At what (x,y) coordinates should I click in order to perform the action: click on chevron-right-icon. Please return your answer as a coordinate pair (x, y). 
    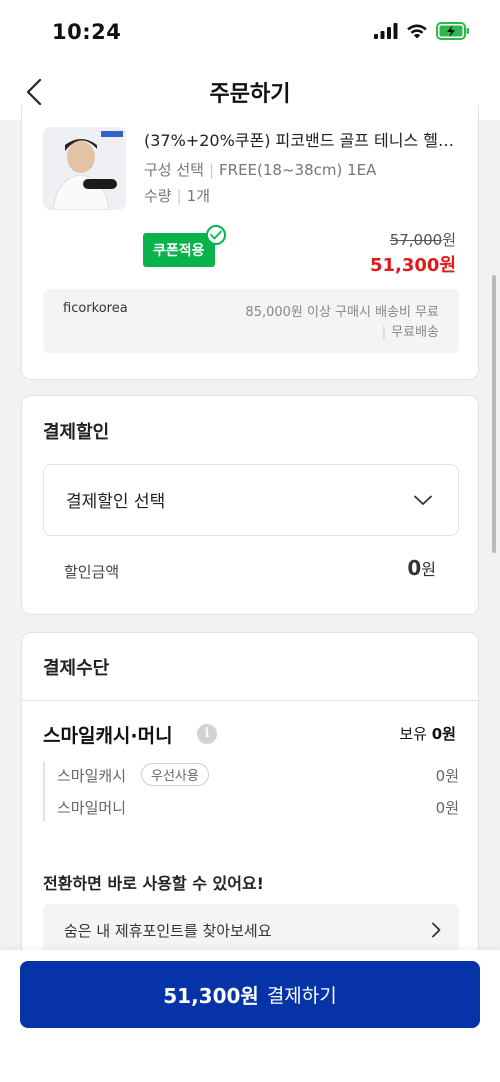
    Looking at the image, I should click on (436, 932).